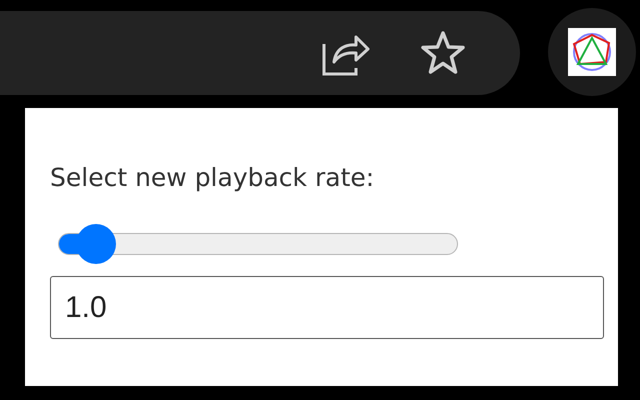  Describe the element at coordinates (592, 52) in the screenshot. I see `extension-icon` at that location.